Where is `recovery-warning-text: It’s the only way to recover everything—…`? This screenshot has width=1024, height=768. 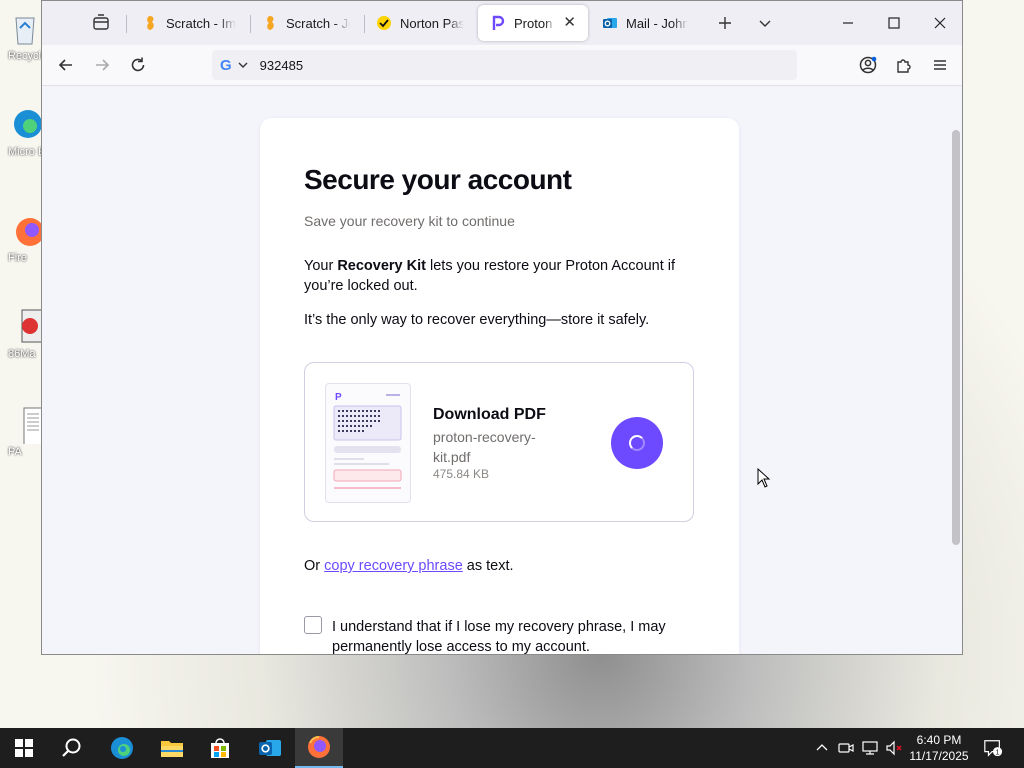 recovery-warning-text: It’s the only way to recover everything—… is located at coordinates (477, 320).